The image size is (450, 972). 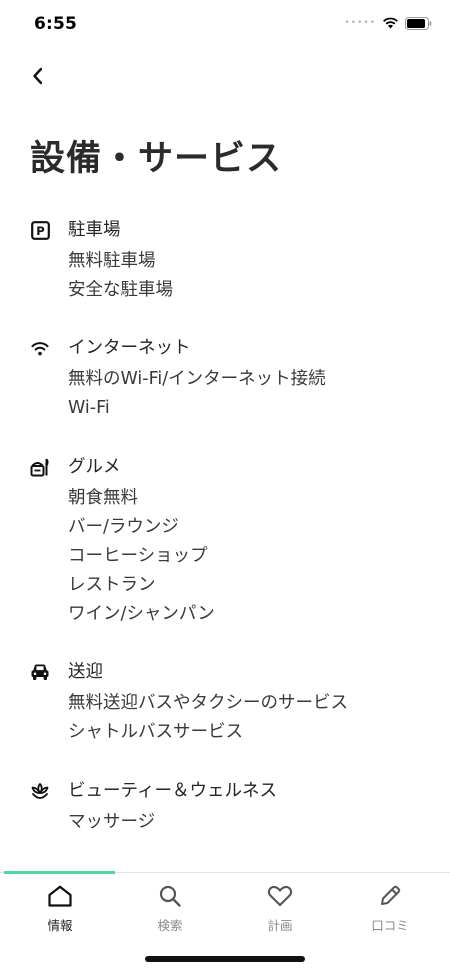 I want to click on amenity-item: 朝食無料, so click(x=103, y=498).